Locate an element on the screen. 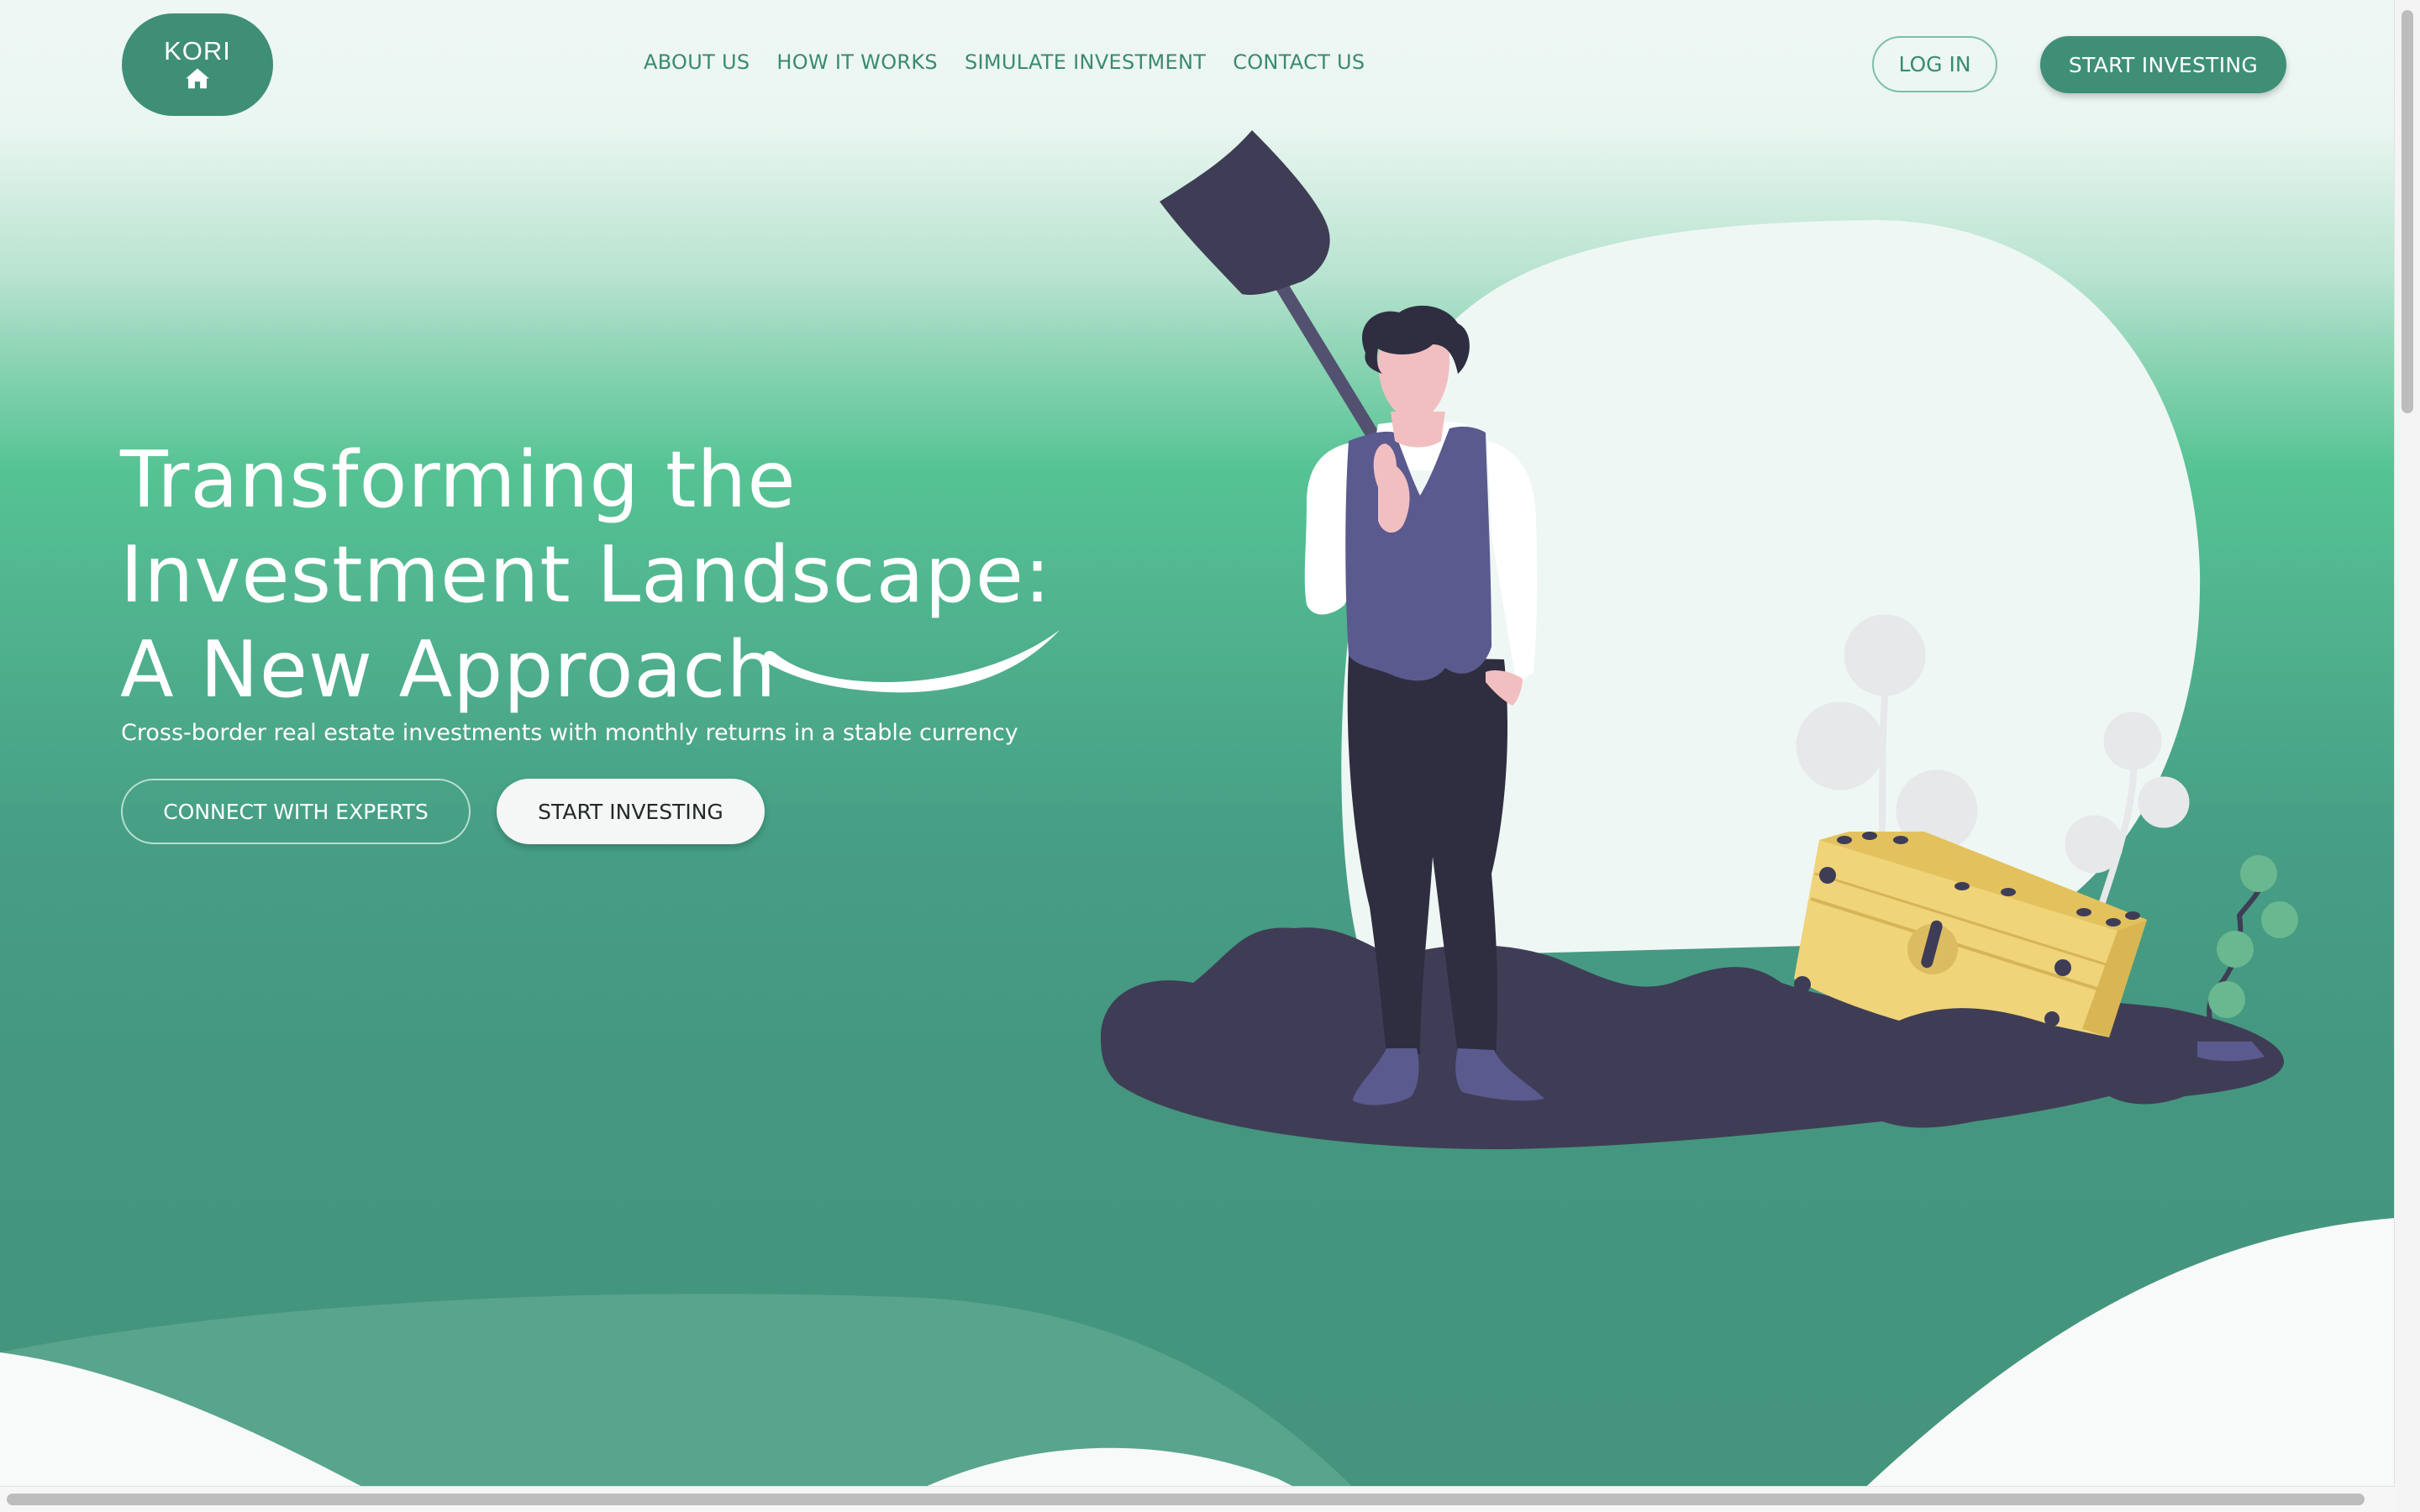 The image size is (2420, 1512). nav-contact-us: CONTACT US is located at coordinates (1299, 62).